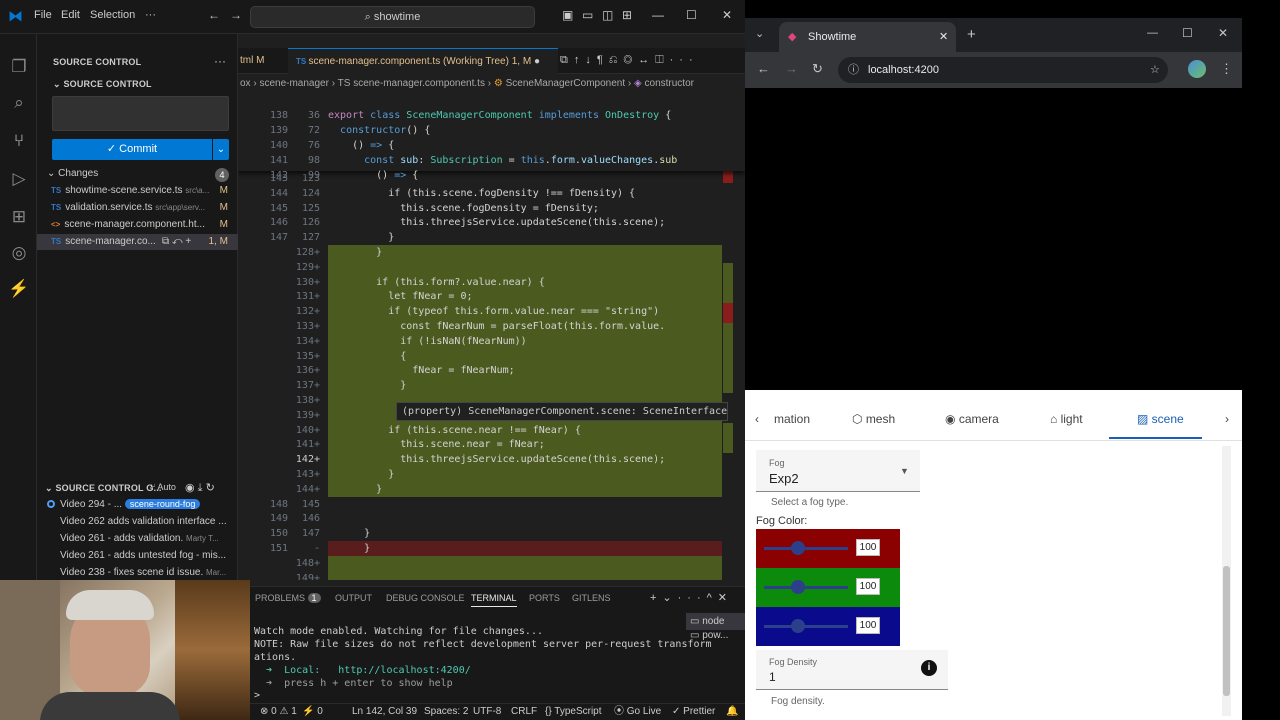 This screenshot has height=720, width=1280. What do you see at coordinates (929, 668) in the screenshot?
I see `info-icon: i` at bounding box center [929, 668].